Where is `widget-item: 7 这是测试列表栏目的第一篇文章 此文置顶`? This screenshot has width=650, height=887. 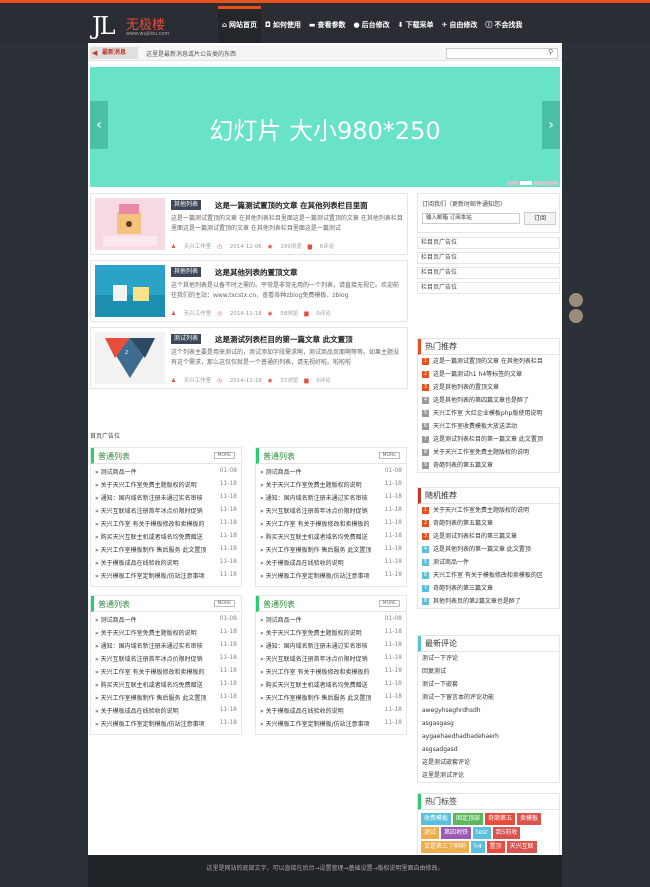
widget-item: 7 这是测试列表栏目的第一篇文章 此文置顶 is located at coordinates (488, 439).